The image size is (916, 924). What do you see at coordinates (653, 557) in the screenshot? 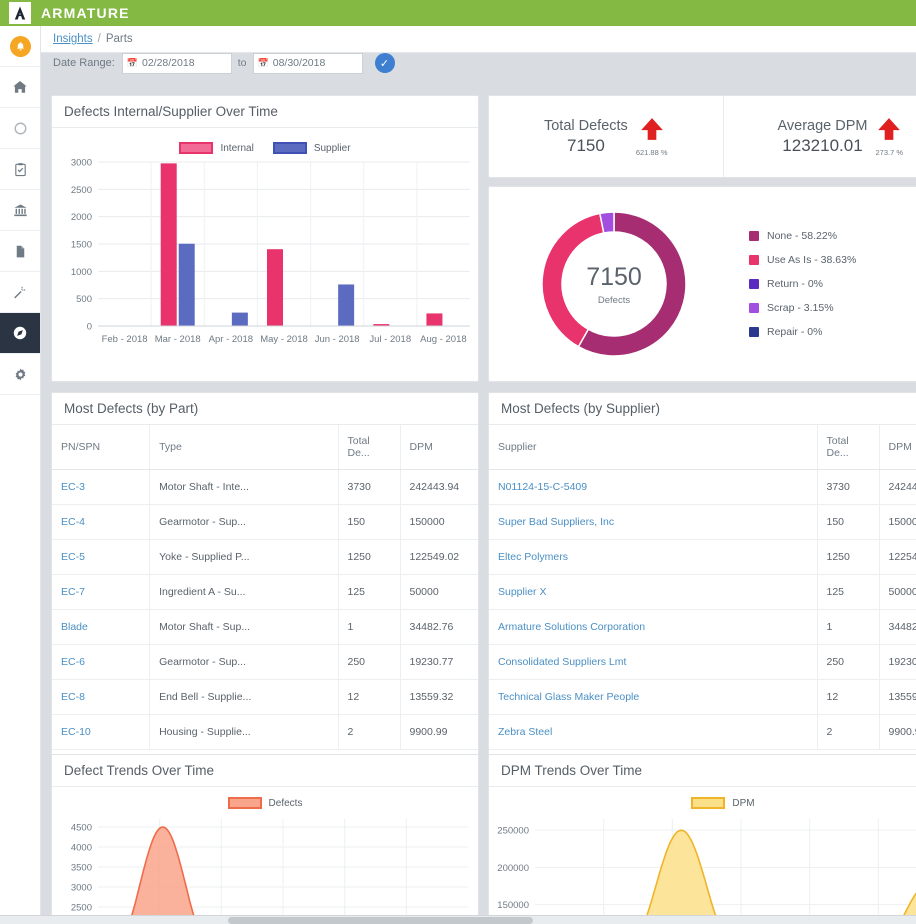
I see `cell-supplier: Eltec Polymers` at bounding box center [653, 557].